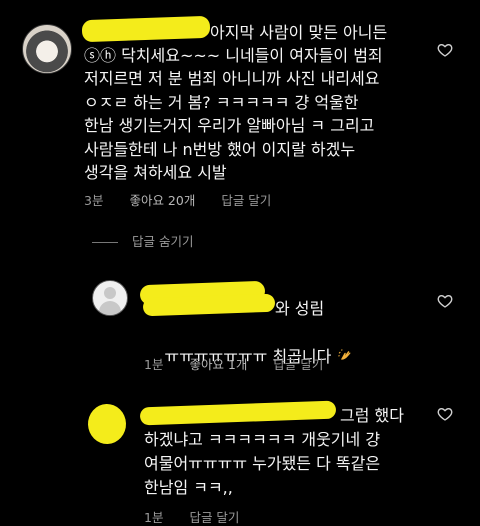 The width and height of the screenshot is (480, 526). I want to click on comment-text: 한남 생기는거지 우리가 알빠아님 ㅋ 그리고, so click(229, 125).